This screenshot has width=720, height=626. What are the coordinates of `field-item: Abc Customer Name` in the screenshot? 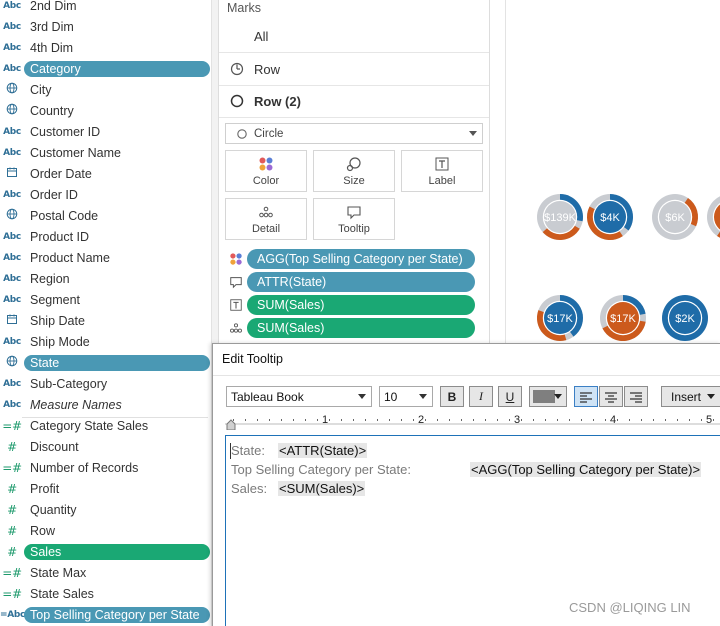 It's located at (105, 152).